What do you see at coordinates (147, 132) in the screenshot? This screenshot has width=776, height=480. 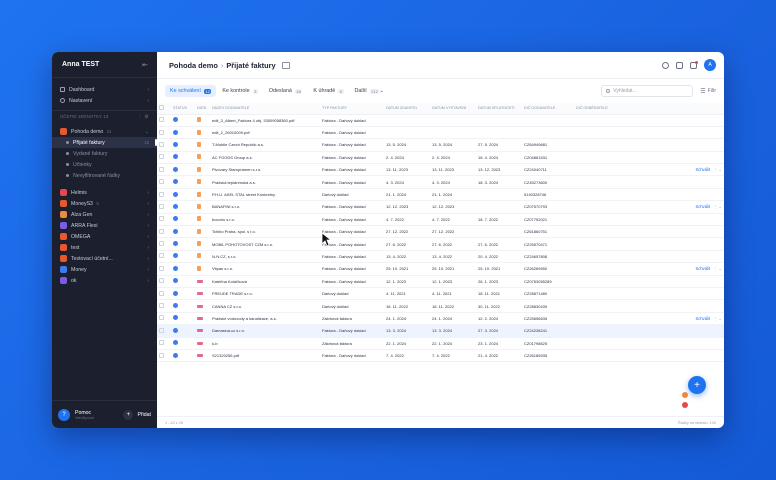 I see `chevron-down-icon: ⌄` at bounding box center [147, 132].